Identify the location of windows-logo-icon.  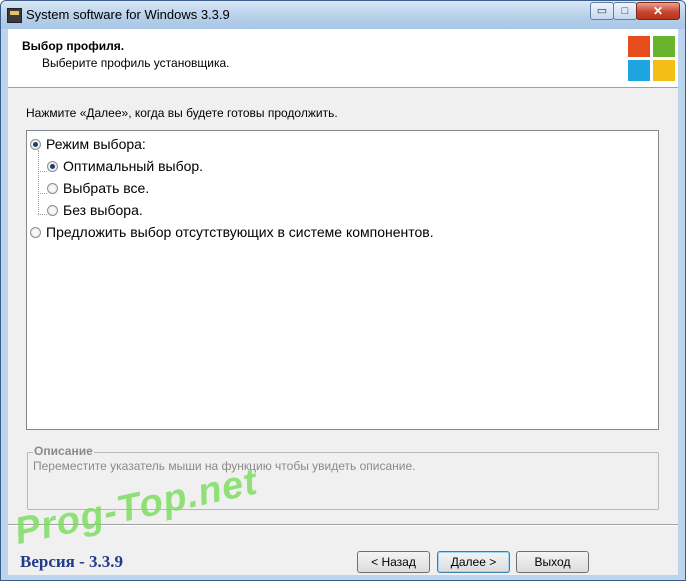
(652, 59).